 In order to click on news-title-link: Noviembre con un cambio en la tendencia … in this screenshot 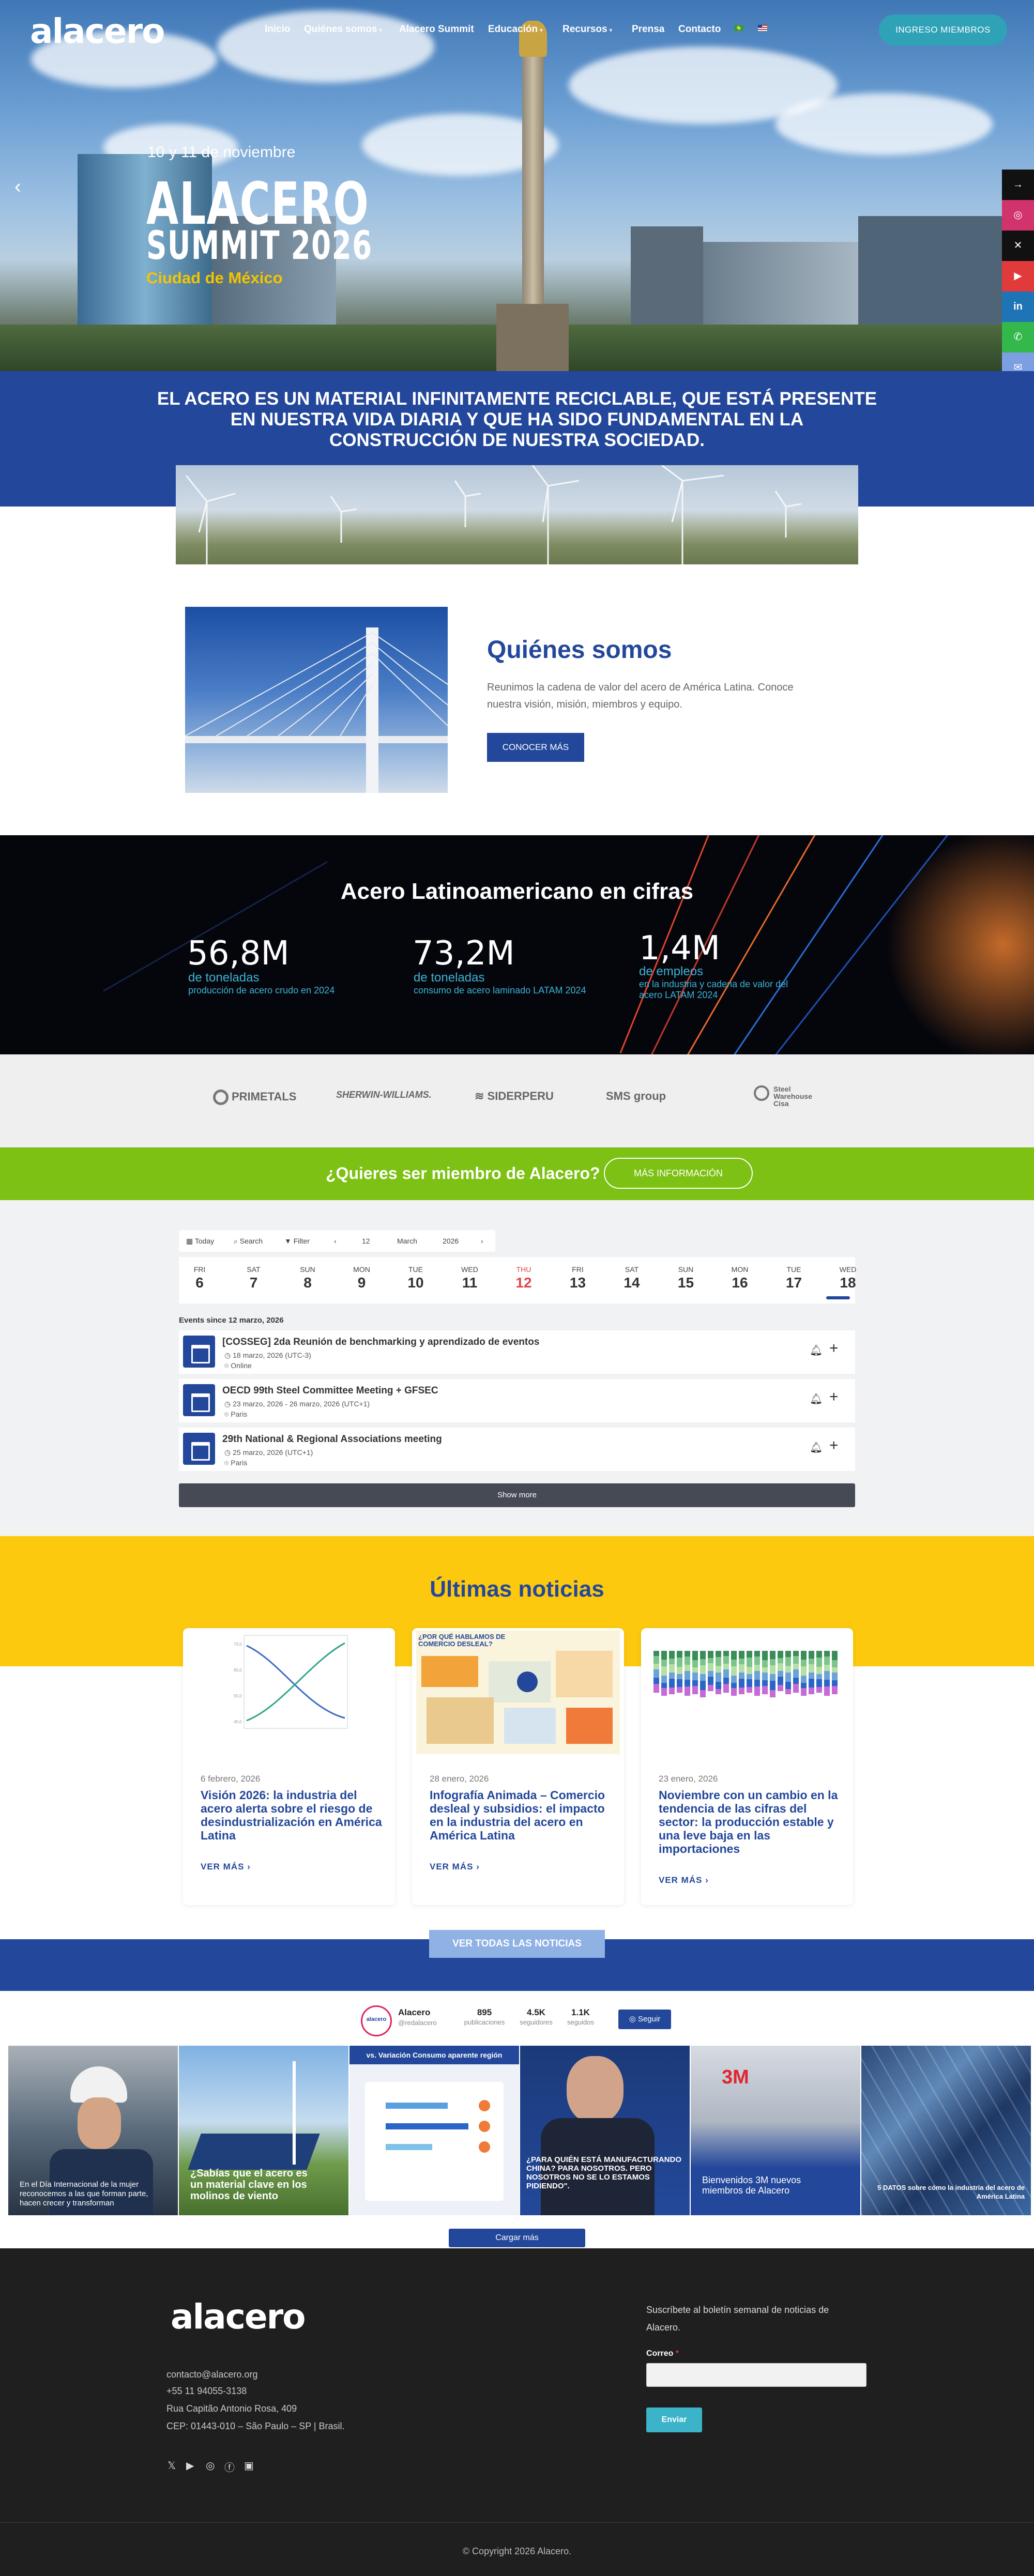, I will do `click(752, 1822)`.